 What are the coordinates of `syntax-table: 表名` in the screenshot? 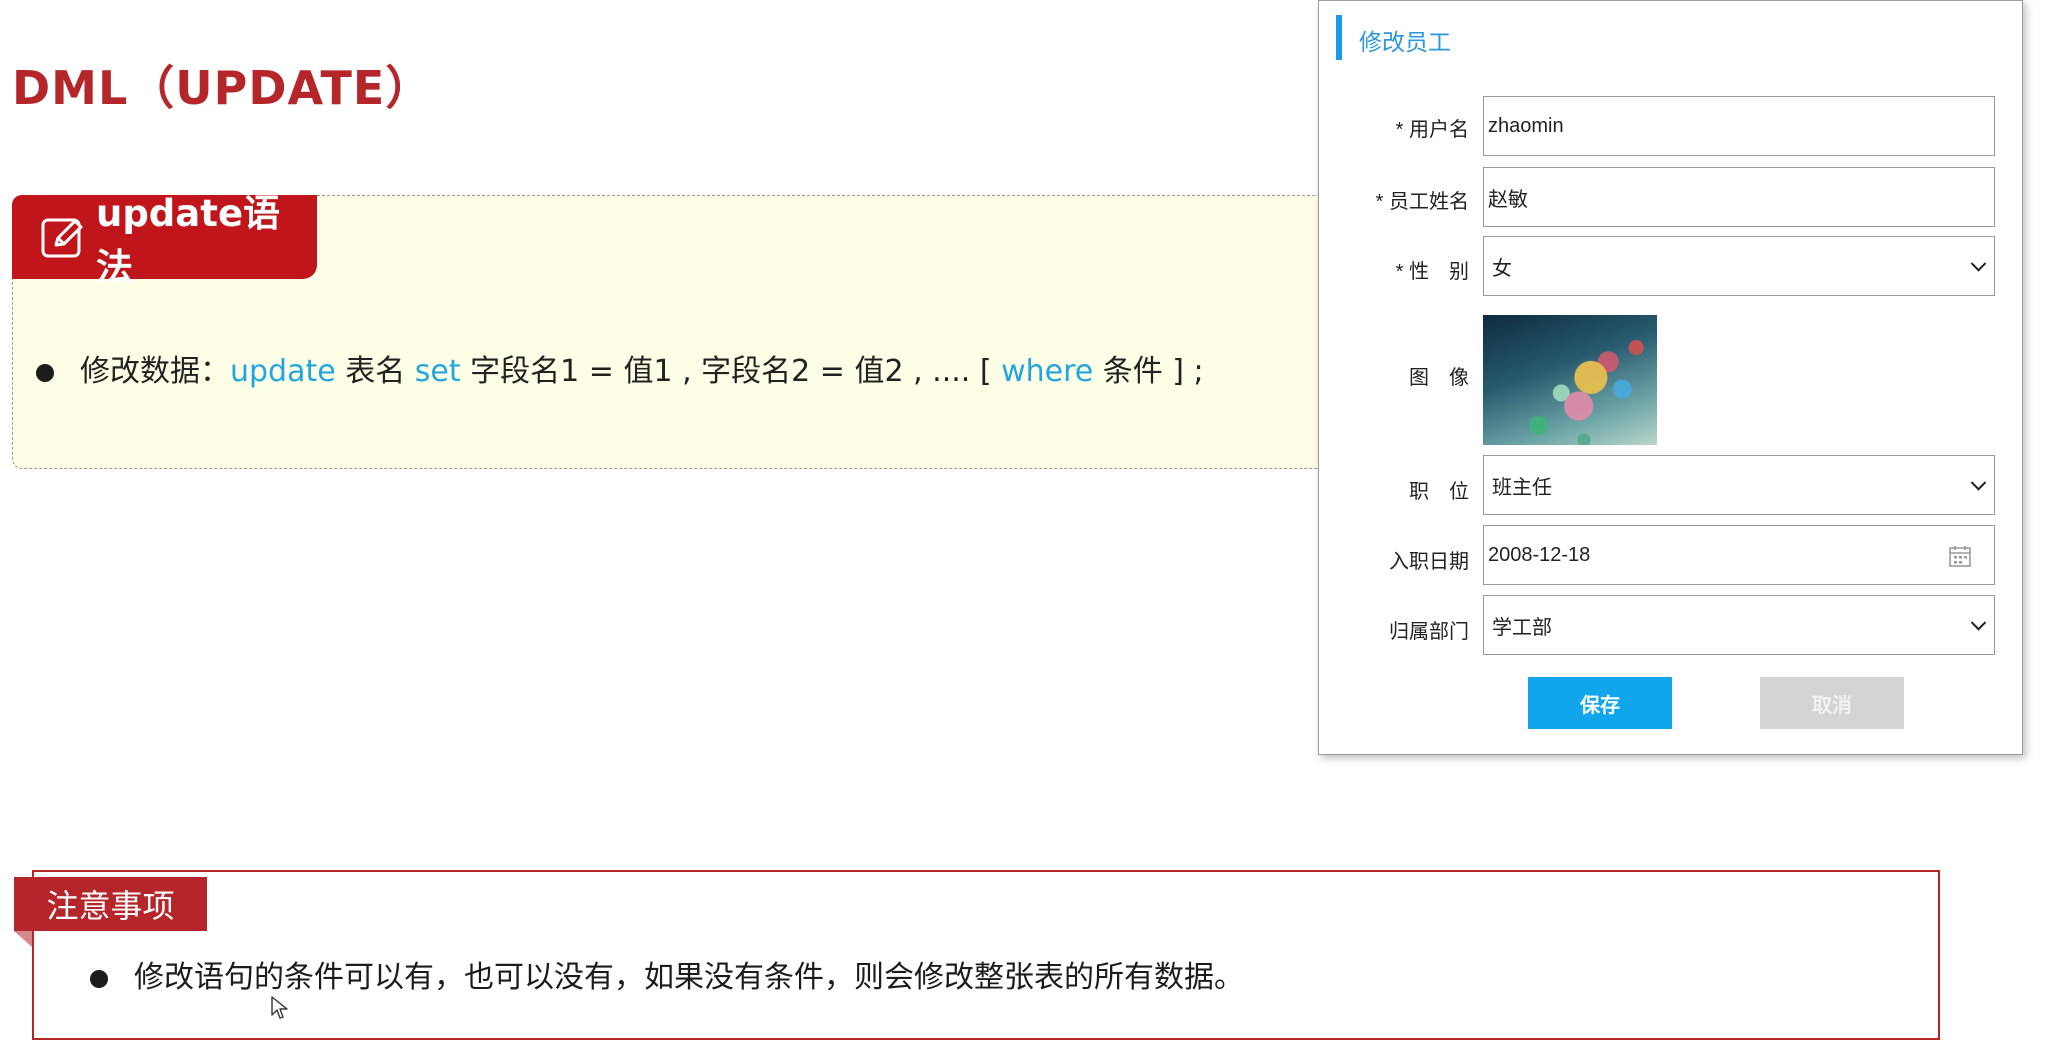 It's located at (375, 371).